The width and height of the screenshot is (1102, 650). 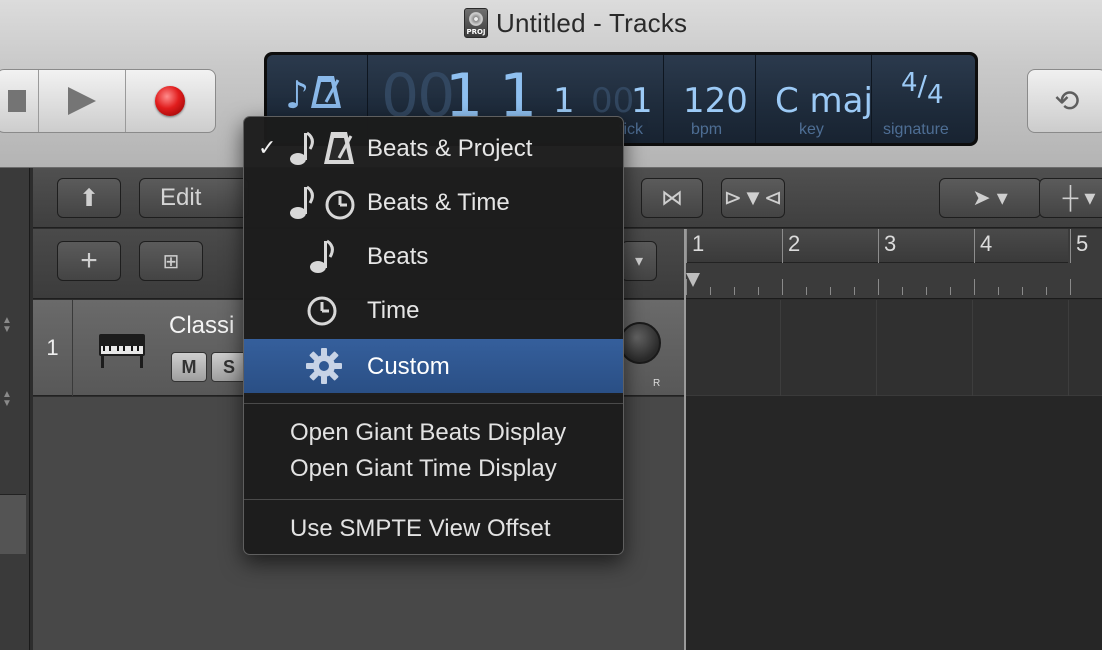 I want to click on pan-knob, so click(x=640, y=343).